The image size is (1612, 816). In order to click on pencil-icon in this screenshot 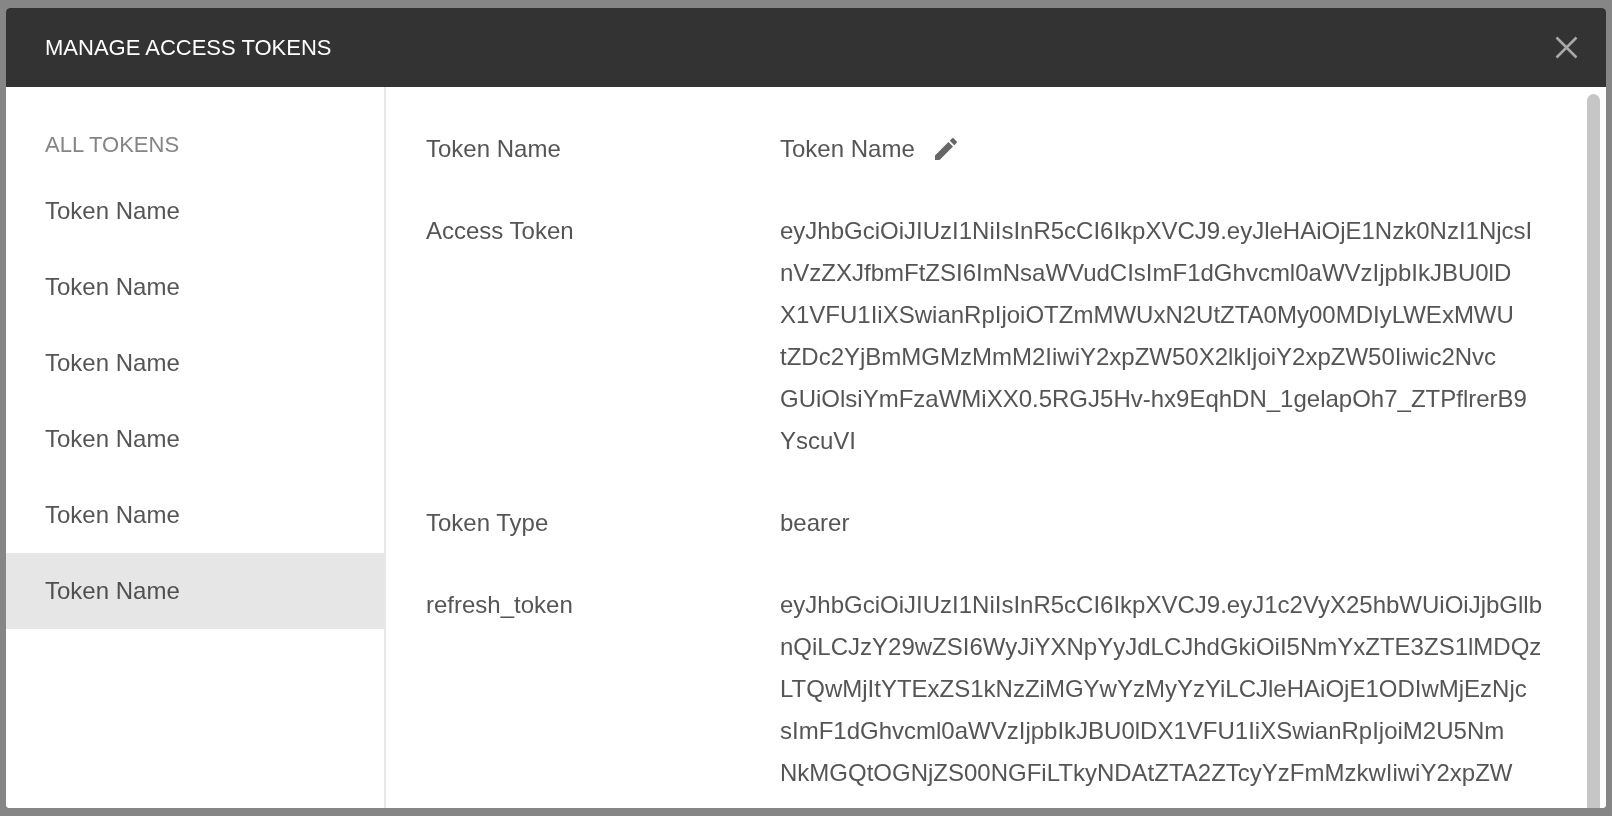, I will do `click(945, 149)`.